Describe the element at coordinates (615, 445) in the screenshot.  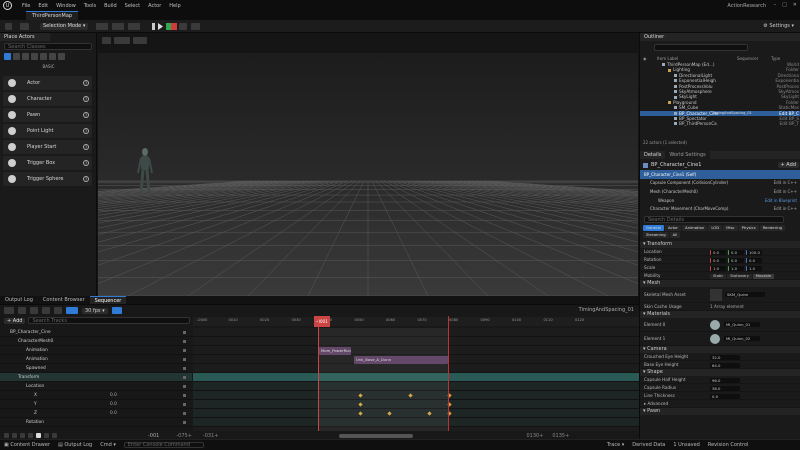
I see `trace-button: Trace ▾` at that location.